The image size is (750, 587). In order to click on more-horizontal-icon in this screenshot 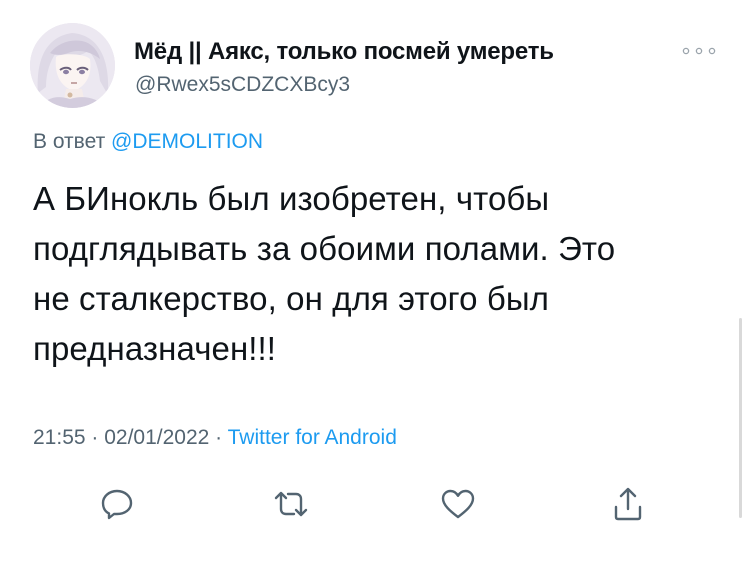, I will do `click(699, 51)`.